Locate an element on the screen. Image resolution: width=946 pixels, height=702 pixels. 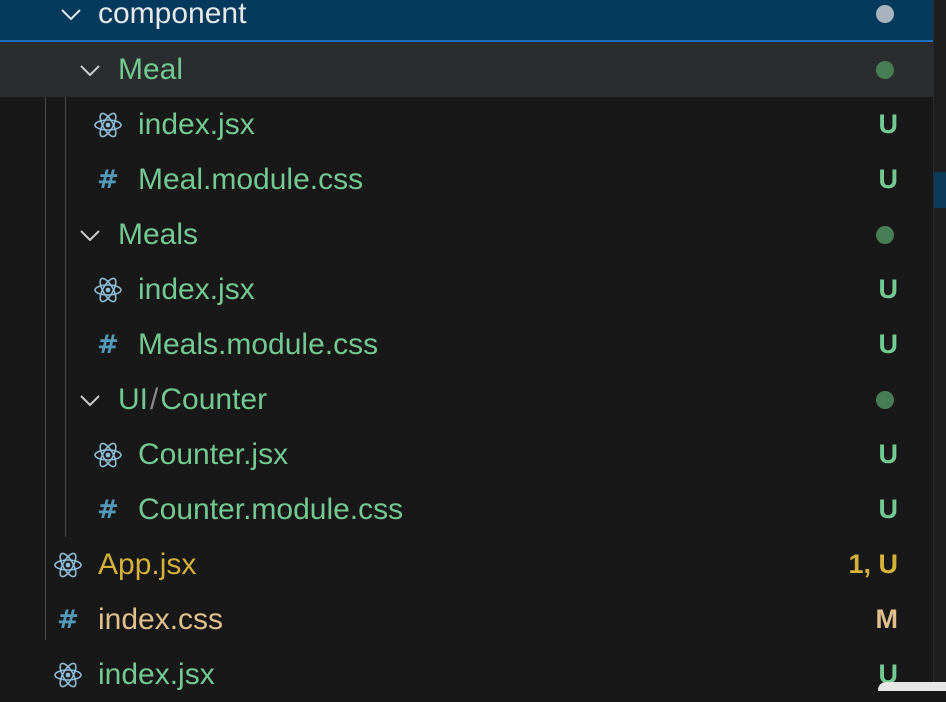
folder-label-part: UI is located at coordinates (133, 399).